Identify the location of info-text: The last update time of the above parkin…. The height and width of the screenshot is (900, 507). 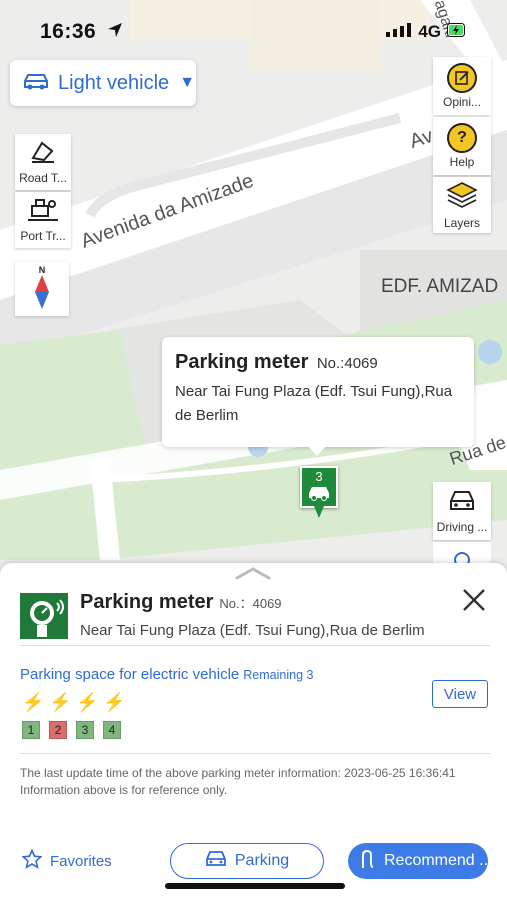
(255, 782).